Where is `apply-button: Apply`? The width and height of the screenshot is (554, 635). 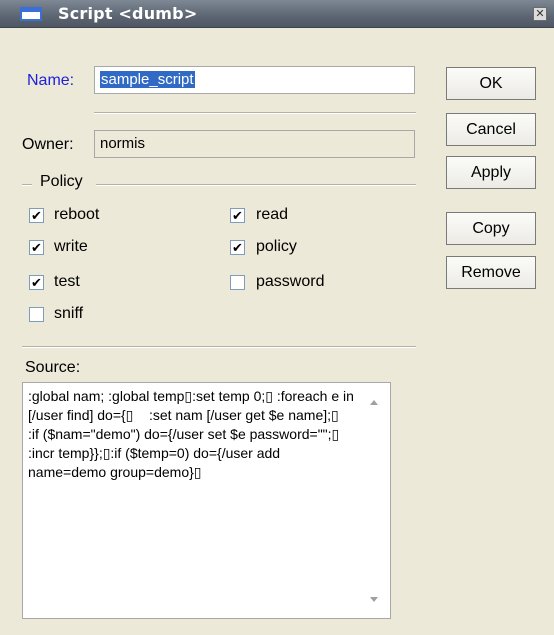 apply-button: Apply is located at coordinates (491, 172).